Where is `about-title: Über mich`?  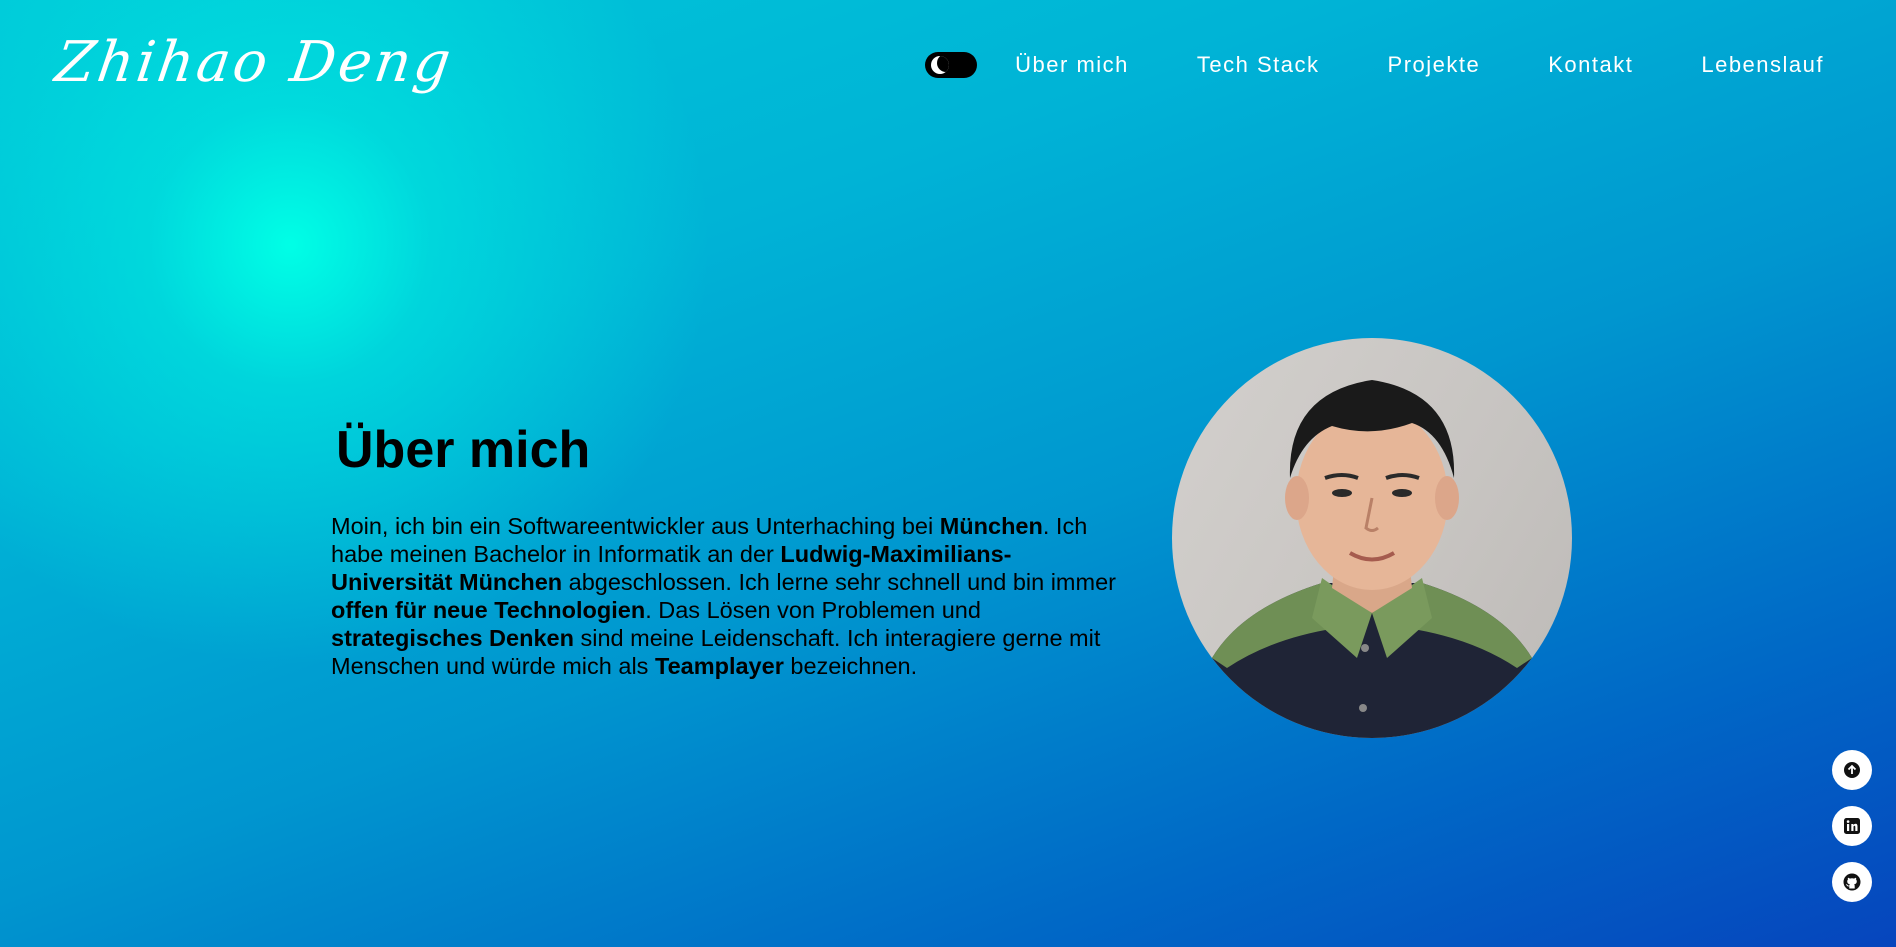
about-title: Über mich is located at coordinates (463, 450).